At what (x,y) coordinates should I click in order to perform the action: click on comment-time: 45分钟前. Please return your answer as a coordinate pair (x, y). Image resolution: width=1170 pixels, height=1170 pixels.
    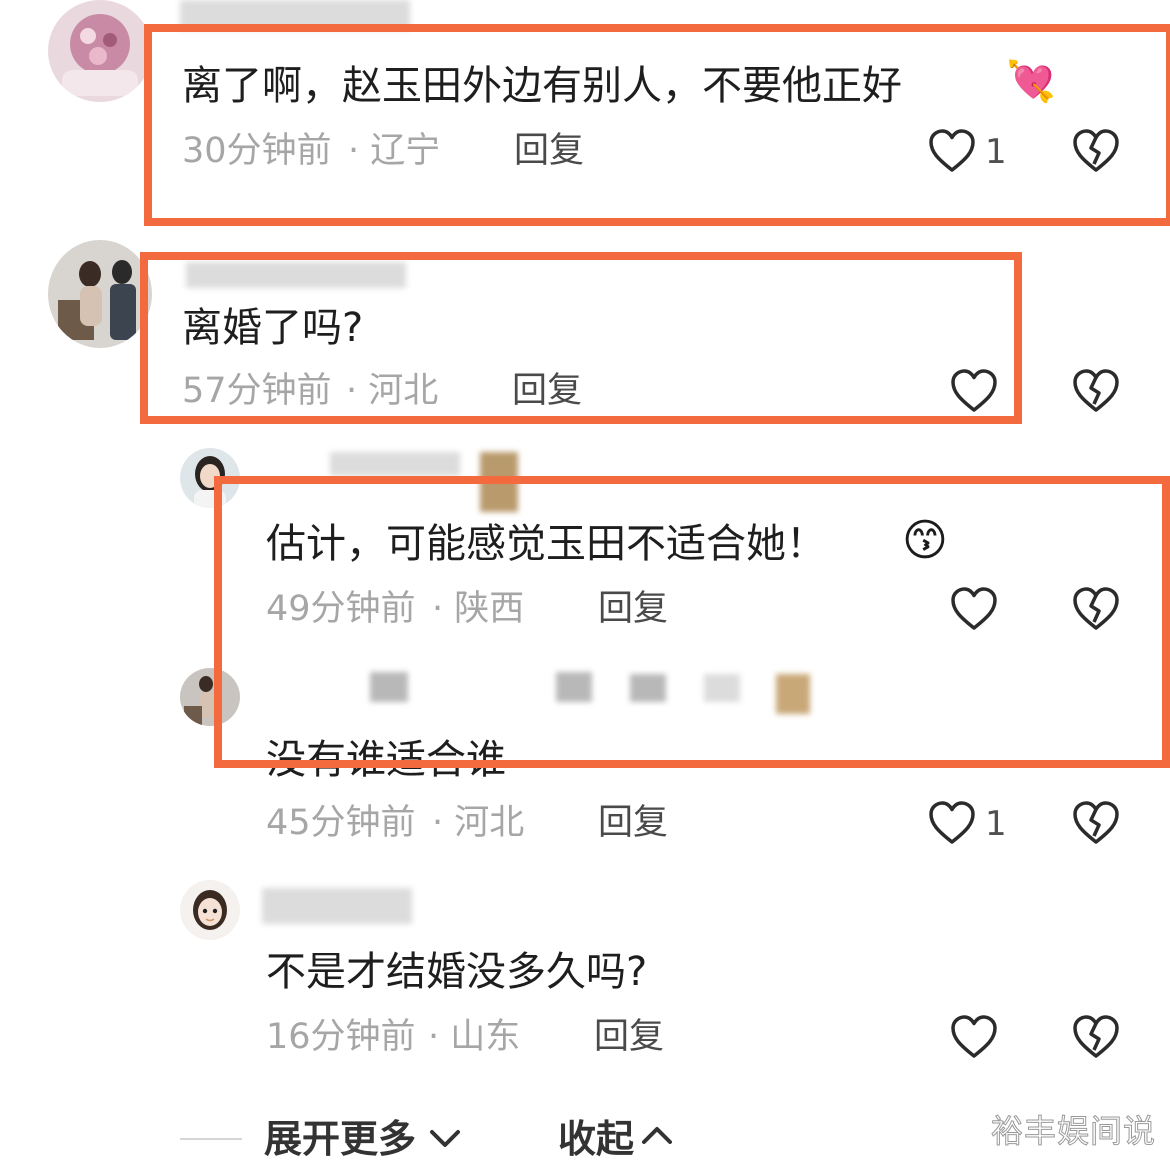
    Looking at the image, I should click on (341, 823).